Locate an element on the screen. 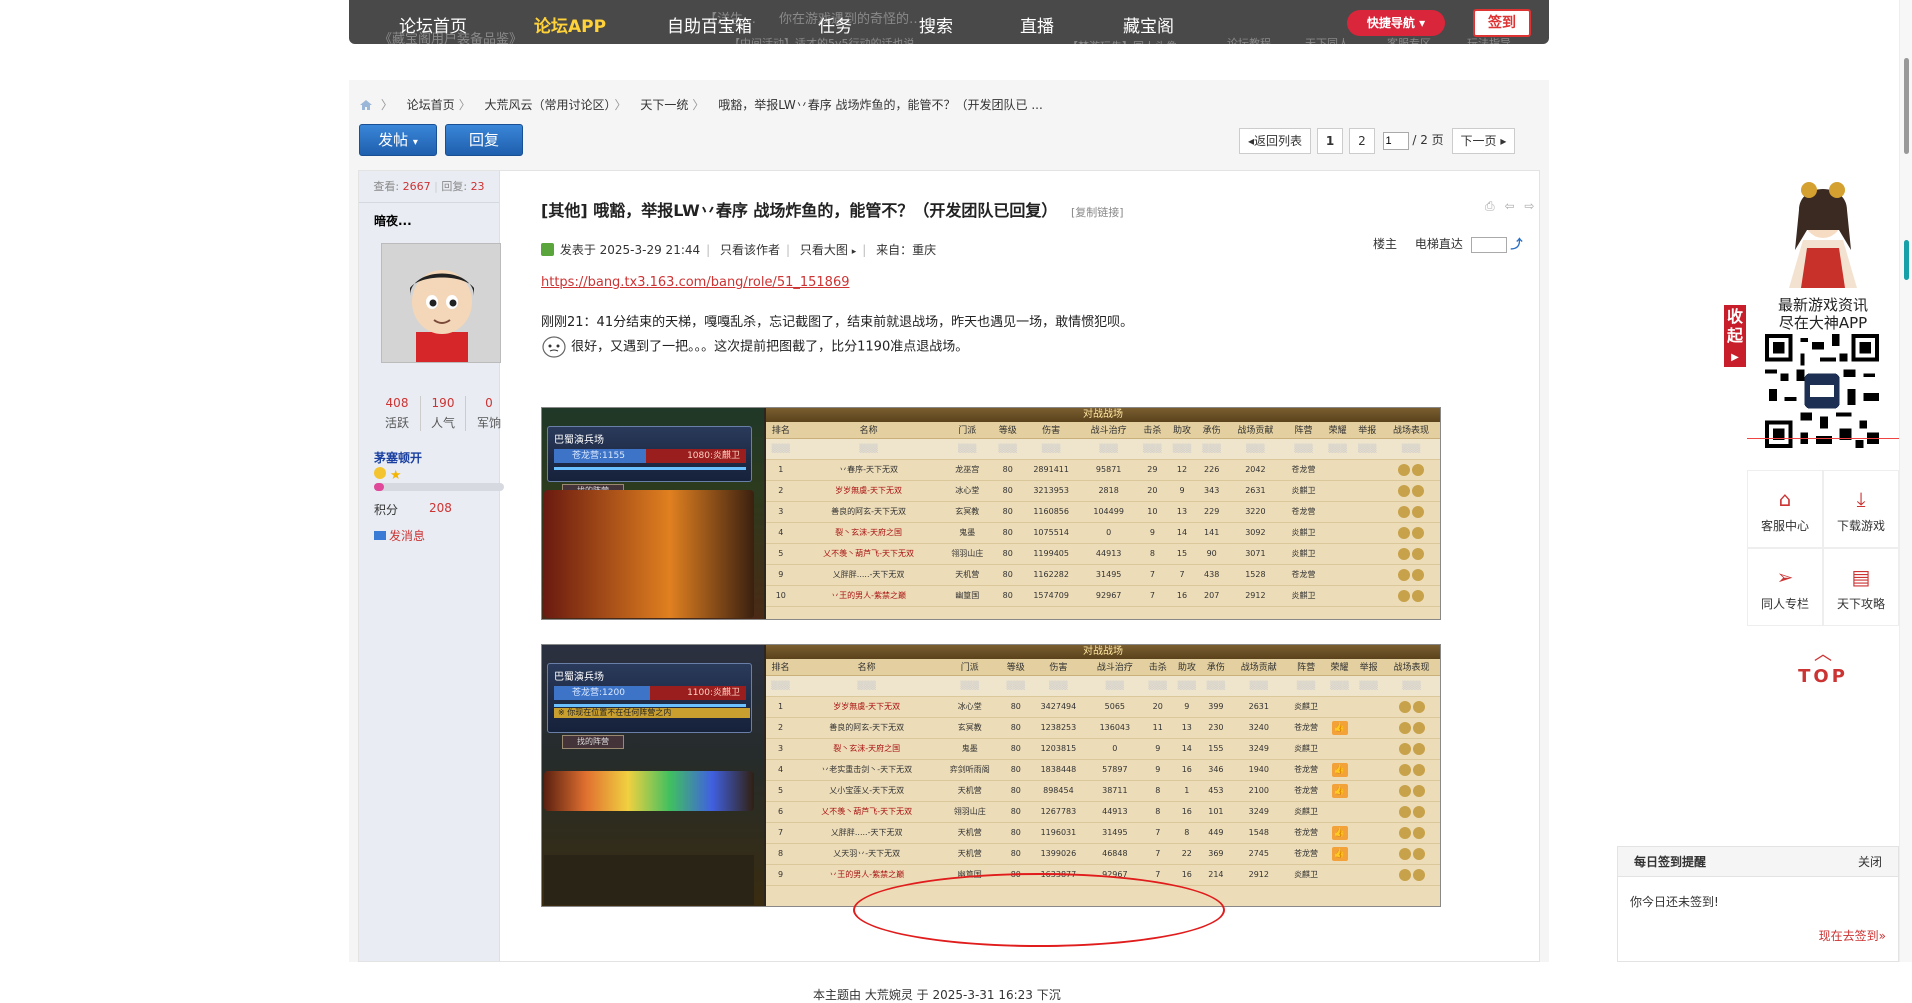 The image size is (1912, 1003). table-cell: 29 is located at coordinates (1152, 470).